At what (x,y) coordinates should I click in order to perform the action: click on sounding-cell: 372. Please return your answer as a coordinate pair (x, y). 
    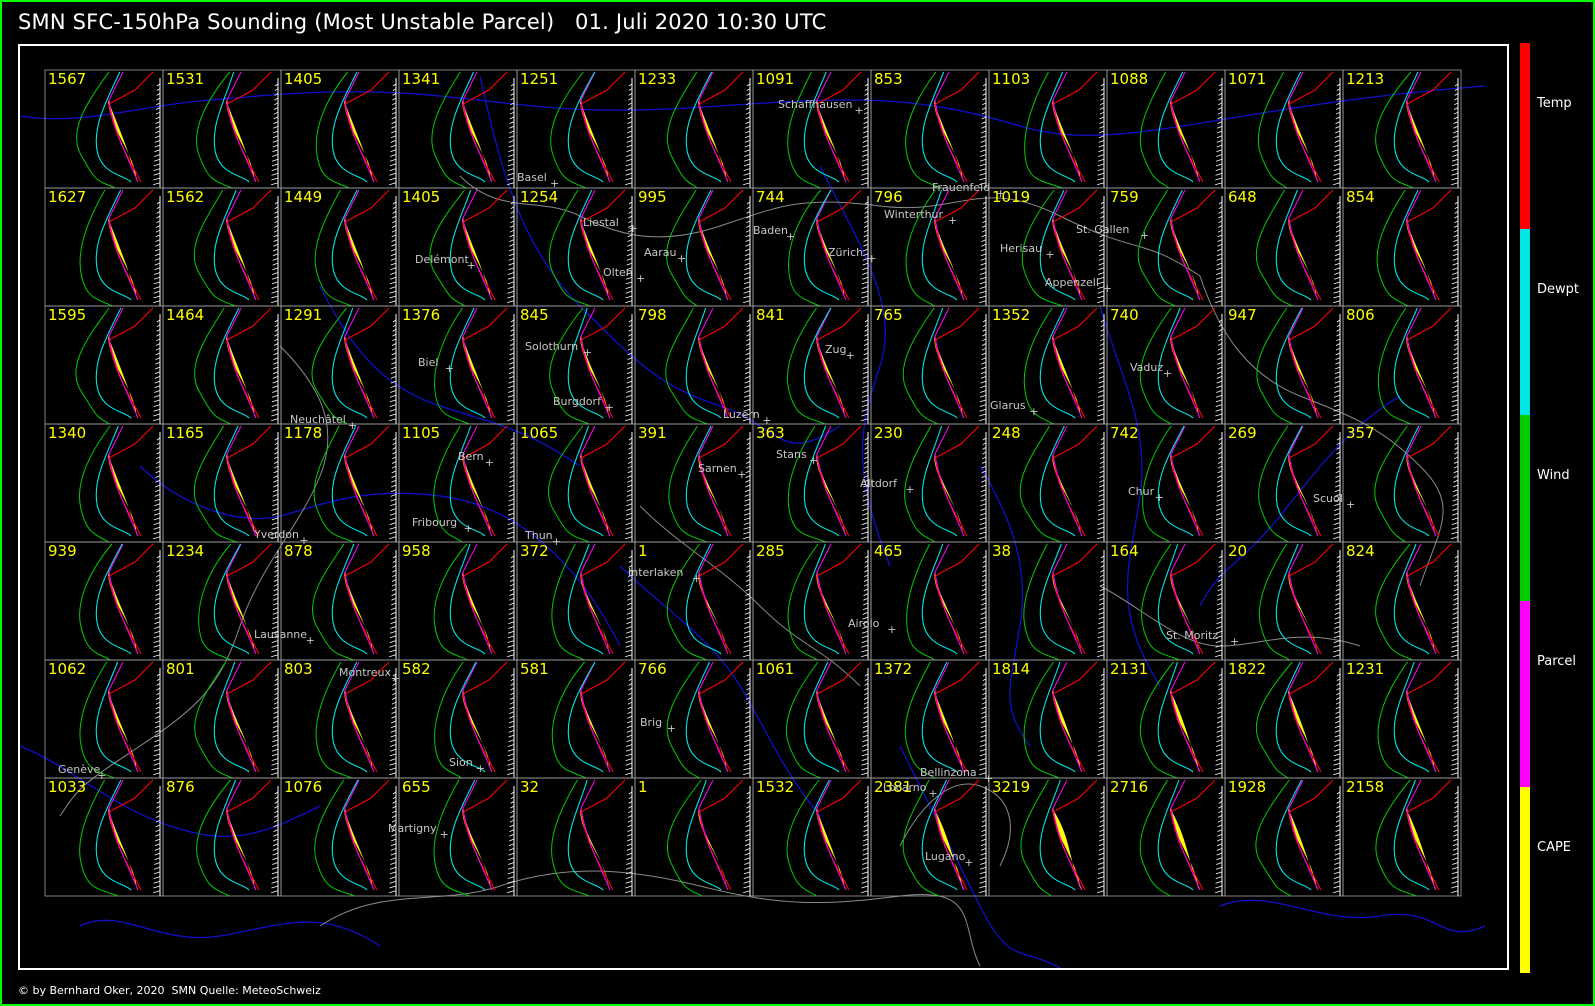
    Looking at the image, I should click on (576, 601).